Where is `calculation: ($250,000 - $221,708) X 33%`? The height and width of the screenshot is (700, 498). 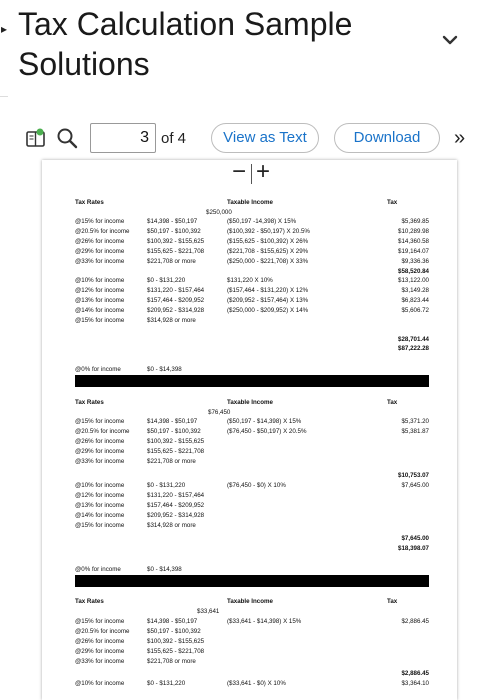
calculation: ($250,000 - $221,708) X 33% is located at coordinates (268, 261).